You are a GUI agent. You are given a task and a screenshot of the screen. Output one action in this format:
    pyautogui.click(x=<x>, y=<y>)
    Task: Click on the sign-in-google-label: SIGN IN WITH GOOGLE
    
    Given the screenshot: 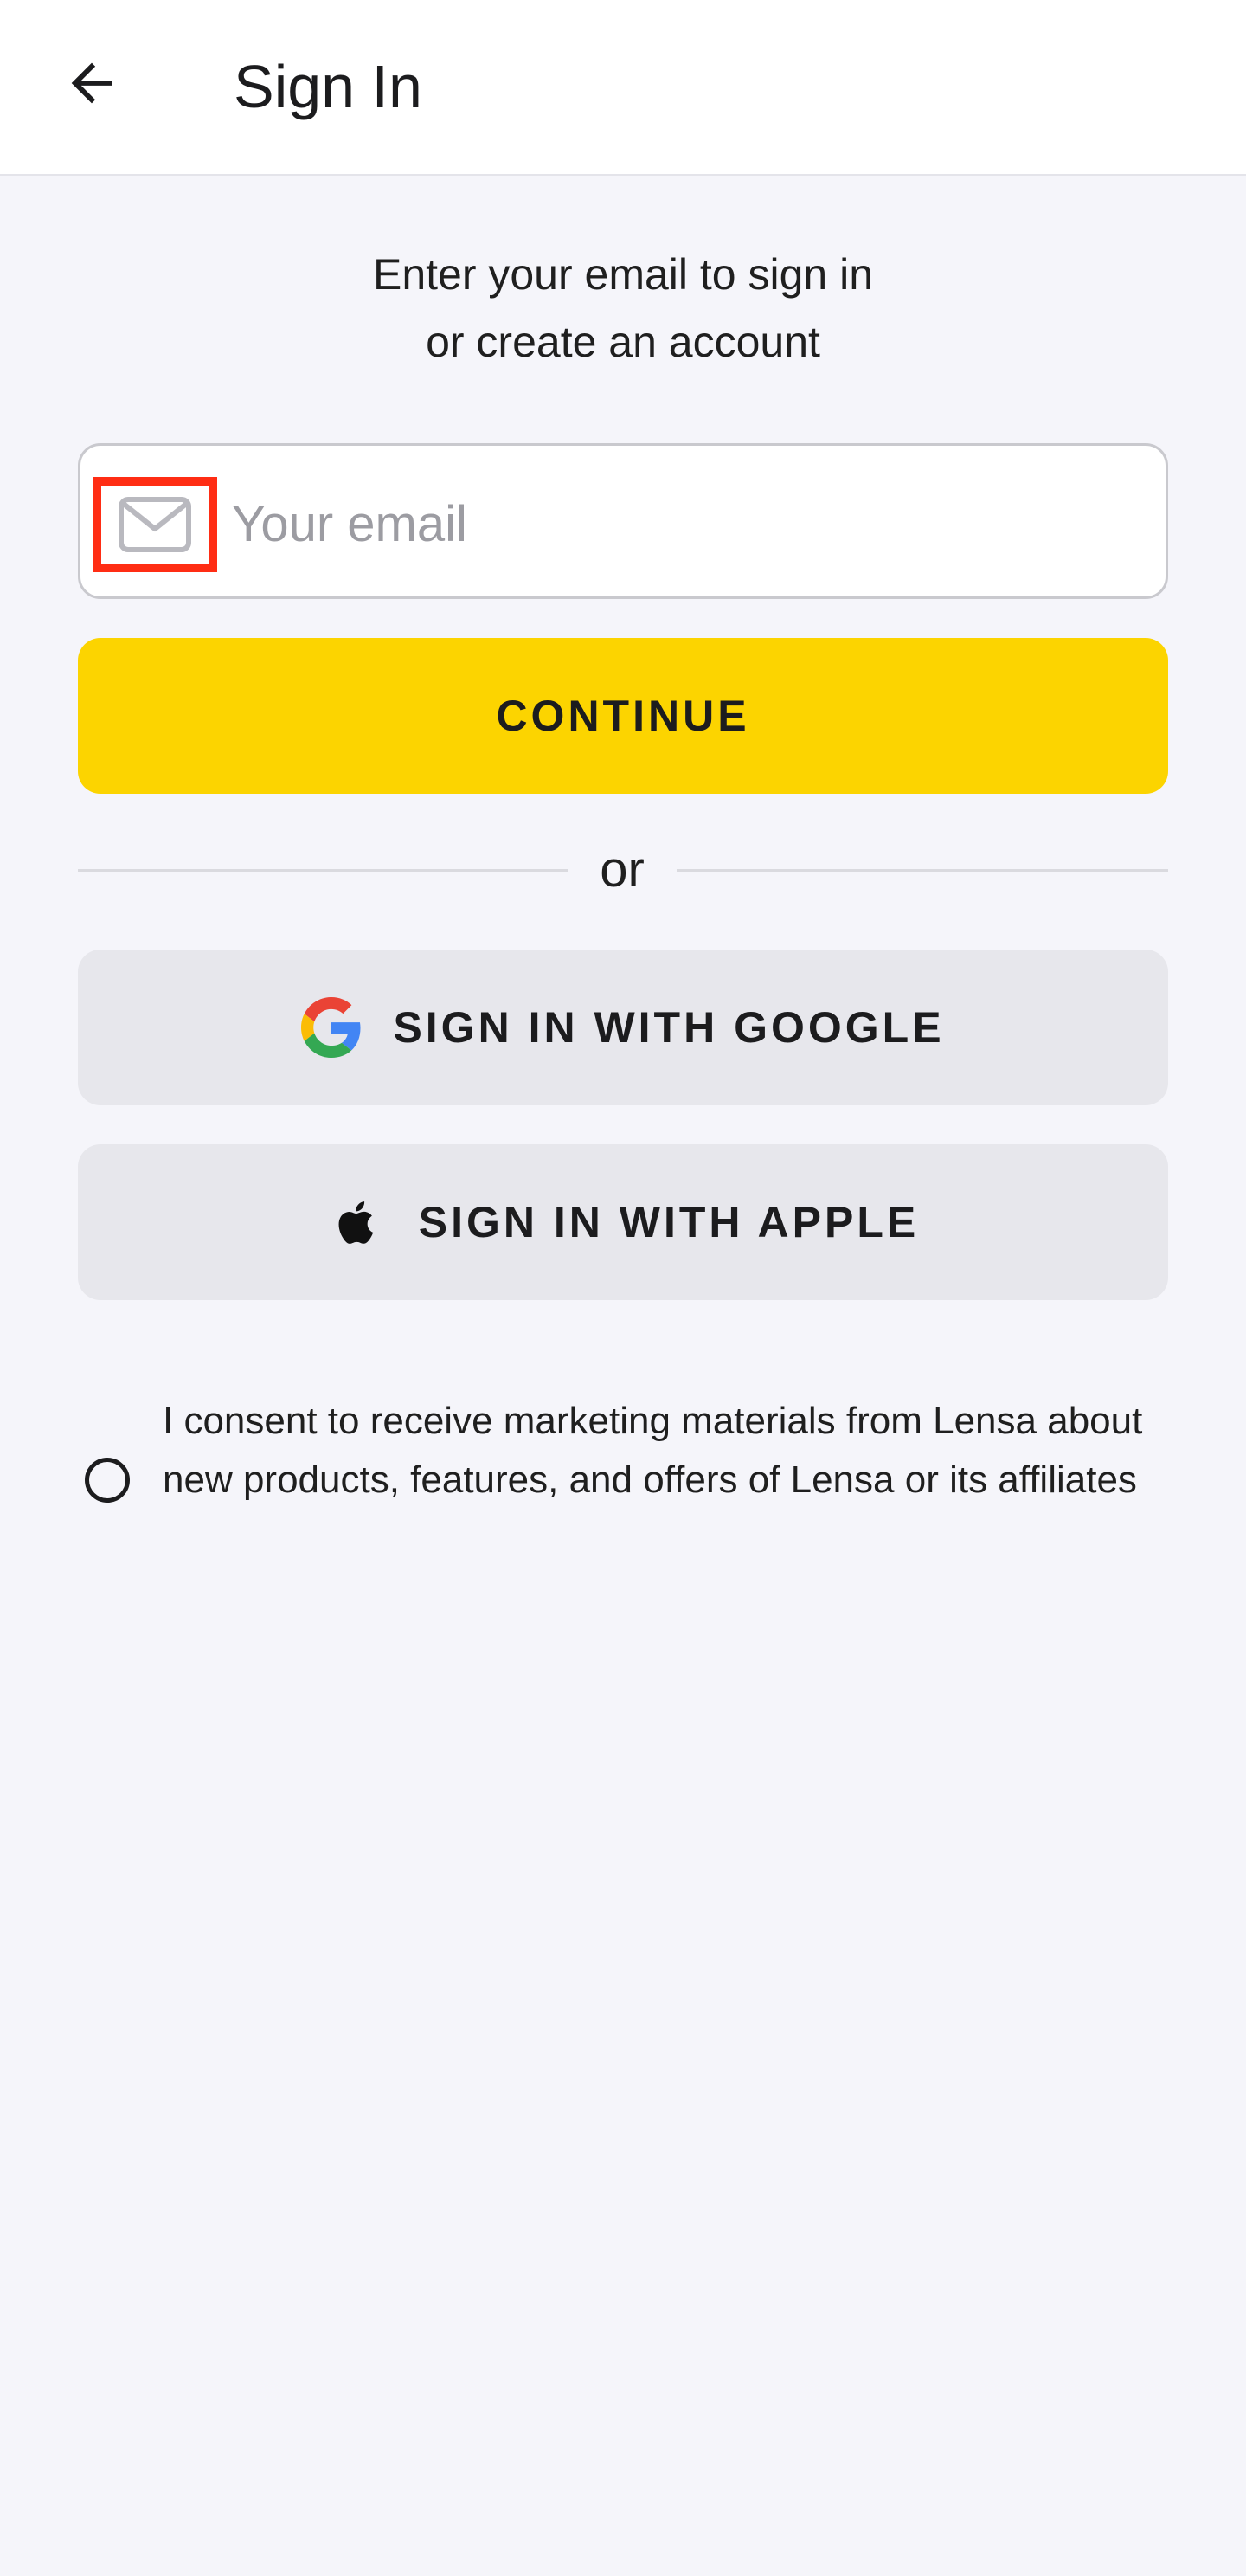 What is the action you would take?
    pyautogui.click(x=669, y=1027)
    